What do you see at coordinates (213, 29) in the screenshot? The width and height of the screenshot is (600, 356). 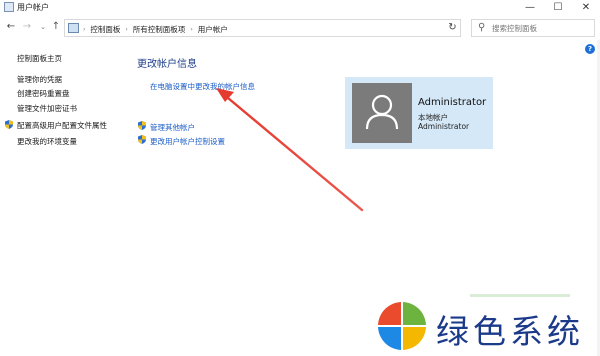 I see `breadcrumb-user-accounts: 用户帐户` at bounding box center [213, 29].